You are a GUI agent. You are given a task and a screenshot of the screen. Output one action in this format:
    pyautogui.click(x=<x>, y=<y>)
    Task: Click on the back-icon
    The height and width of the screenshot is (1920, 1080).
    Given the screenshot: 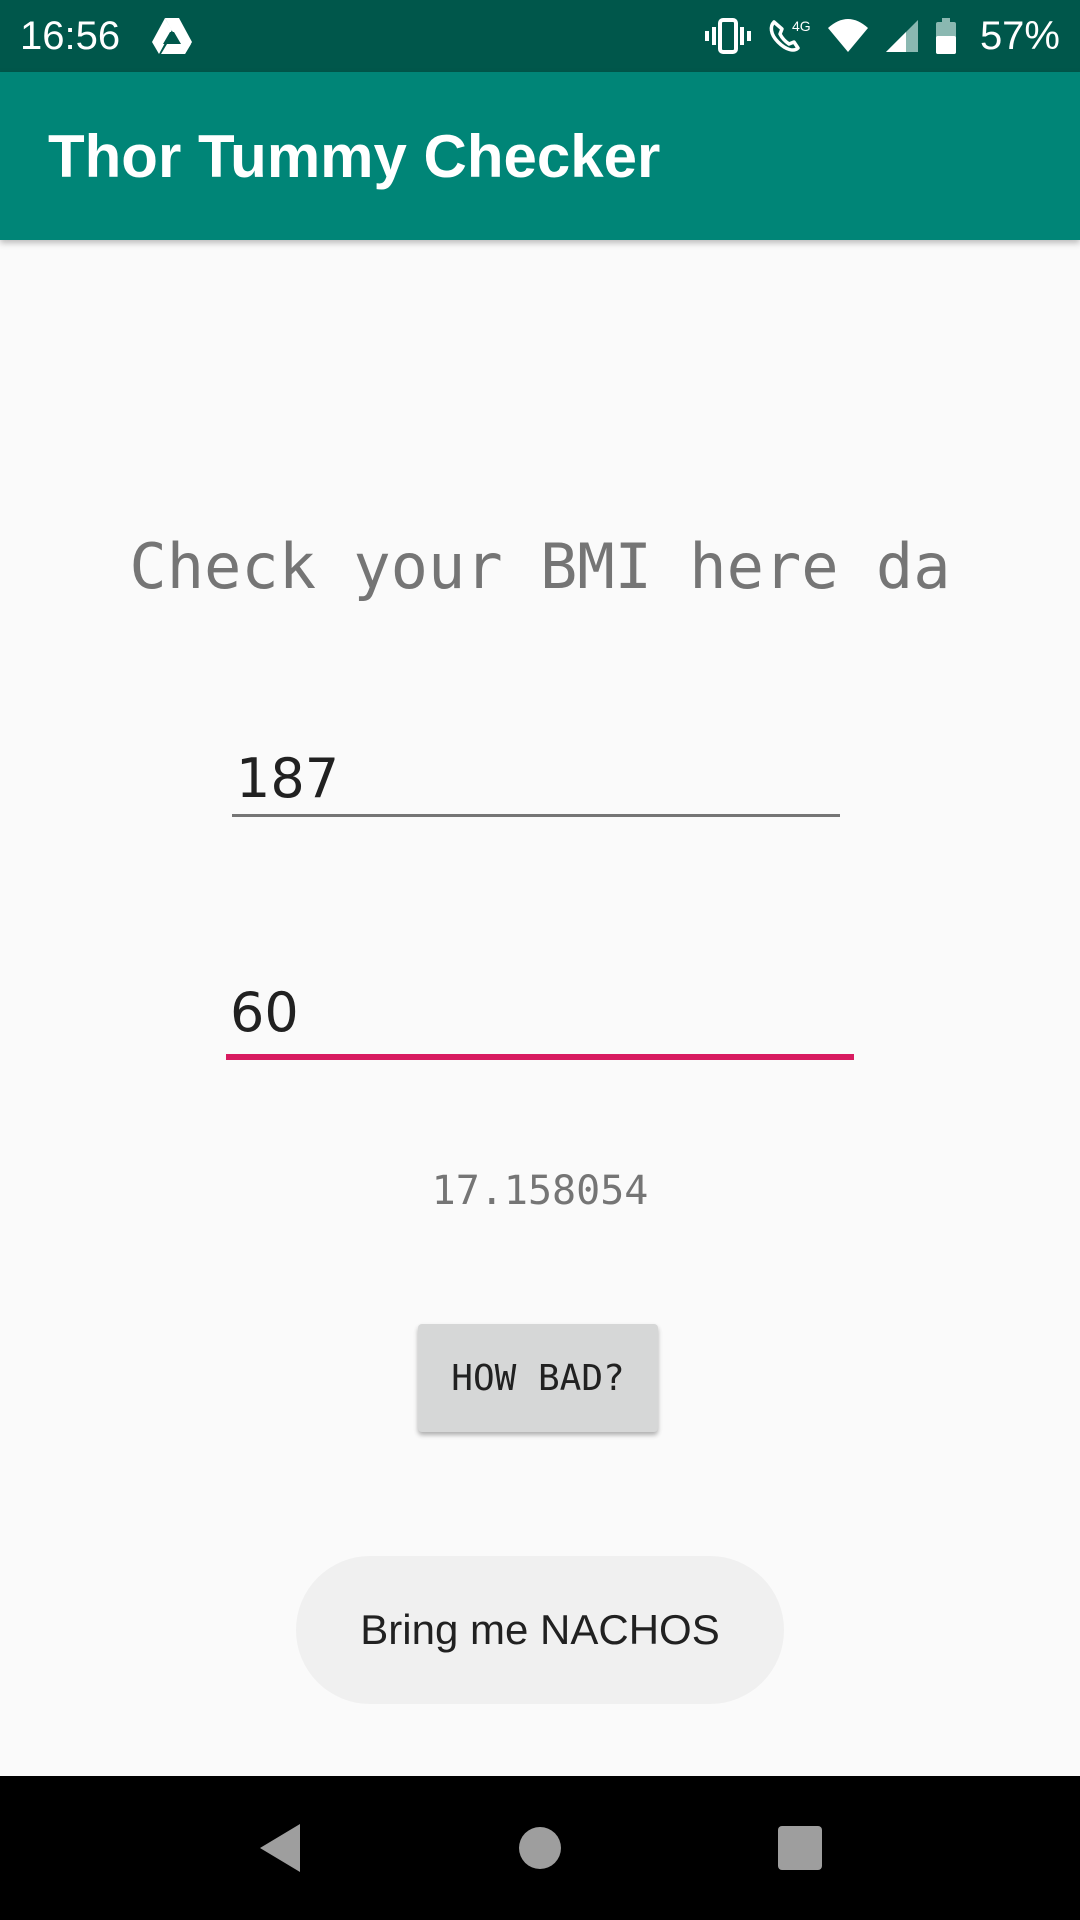 What is the action you would take?
    pyautogui.click(x=280, y=1848)
    